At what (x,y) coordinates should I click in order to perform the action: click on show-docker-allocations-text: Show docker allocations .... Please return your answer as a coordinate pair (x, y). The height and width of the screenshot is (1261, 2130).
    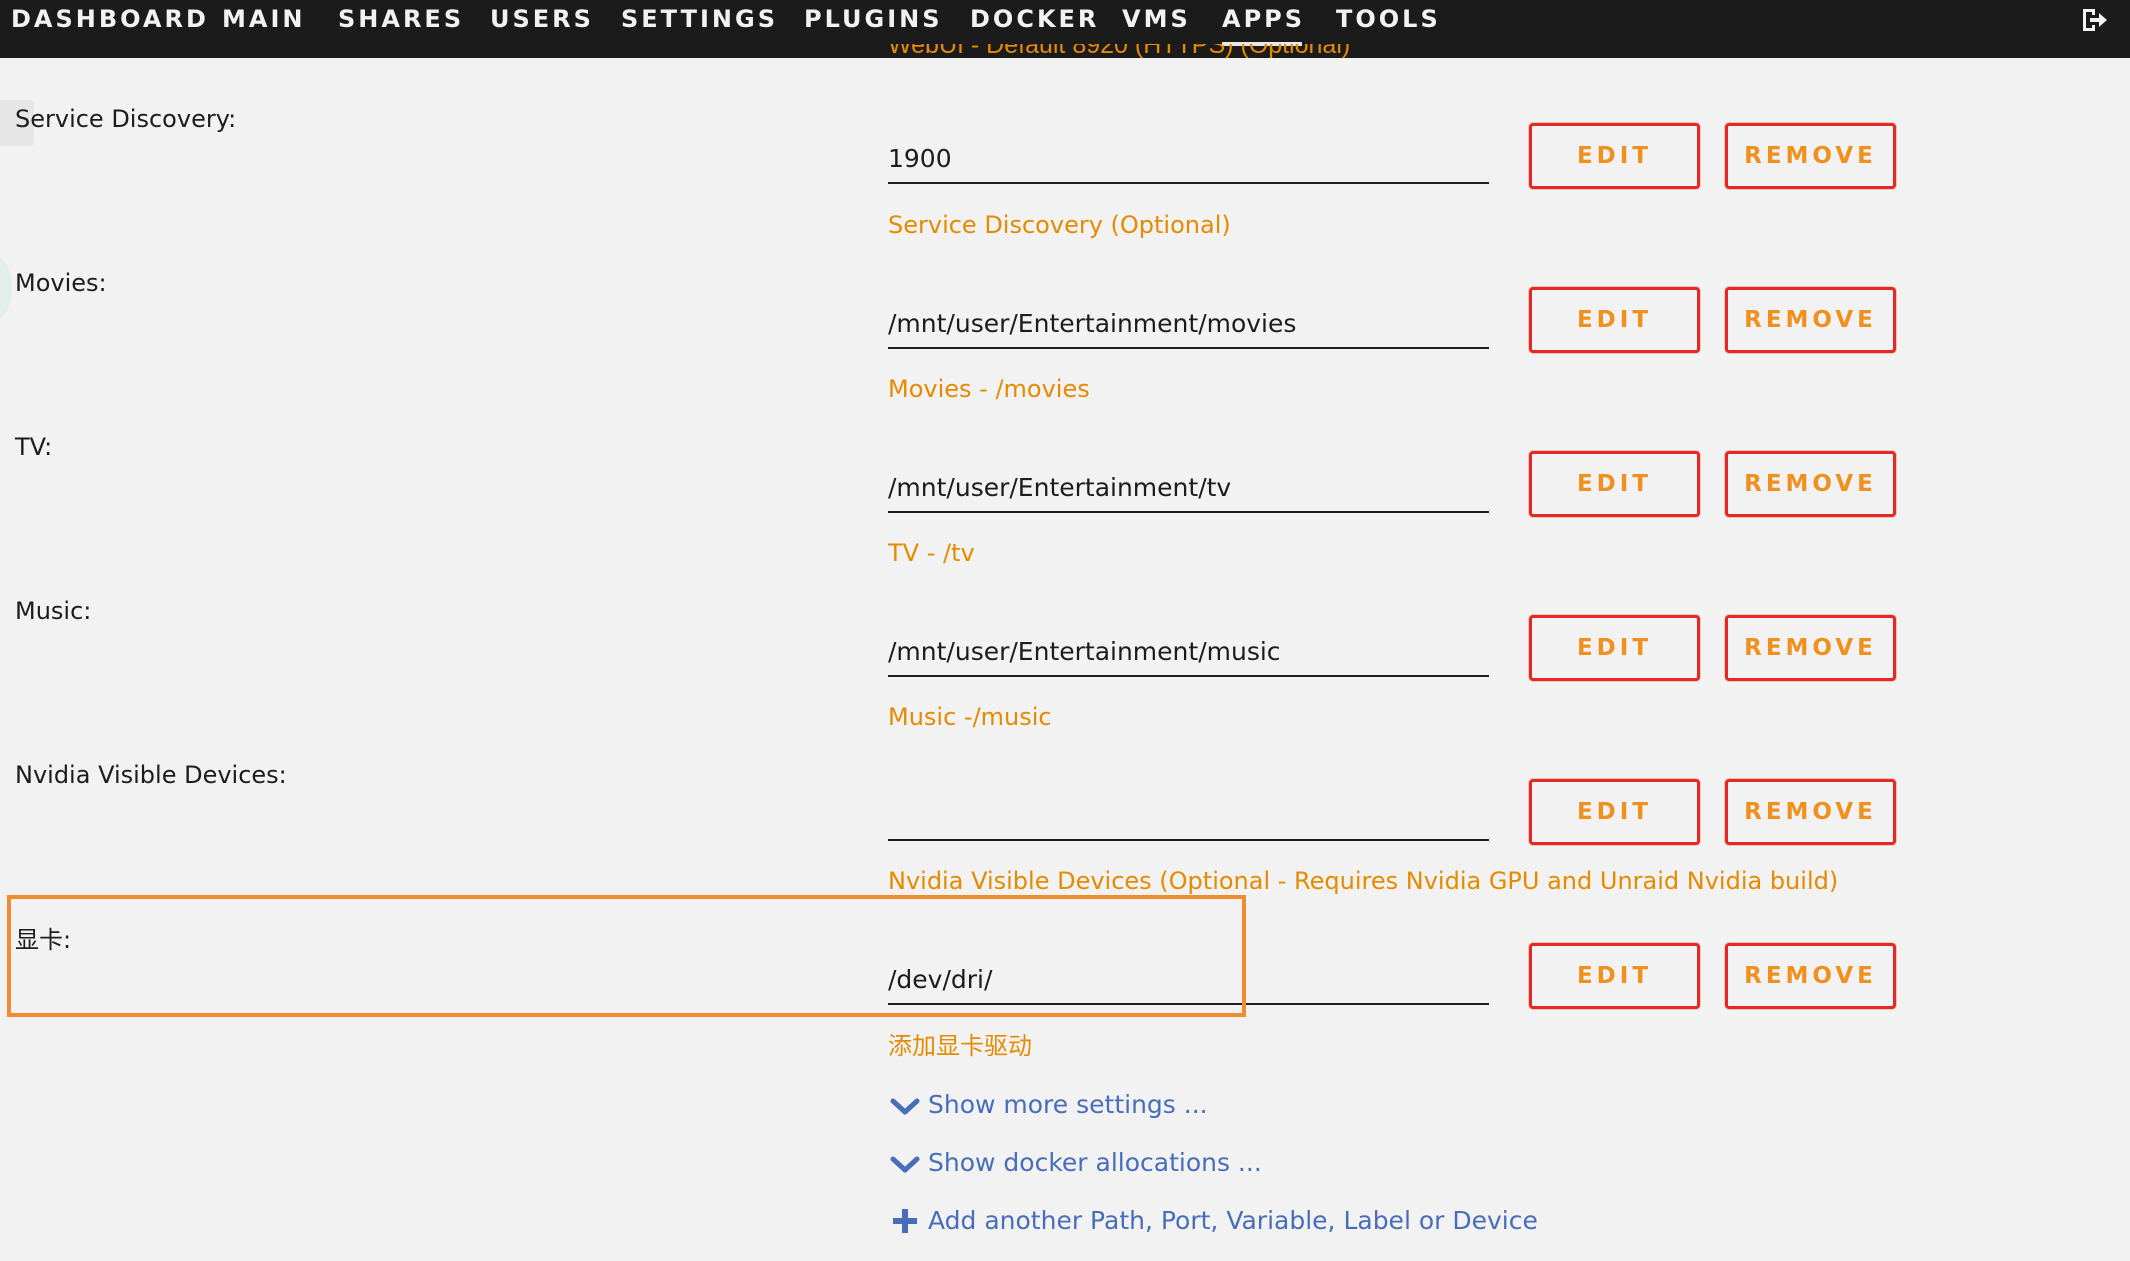
    Looking at the image, I should click on (1095, 1162).